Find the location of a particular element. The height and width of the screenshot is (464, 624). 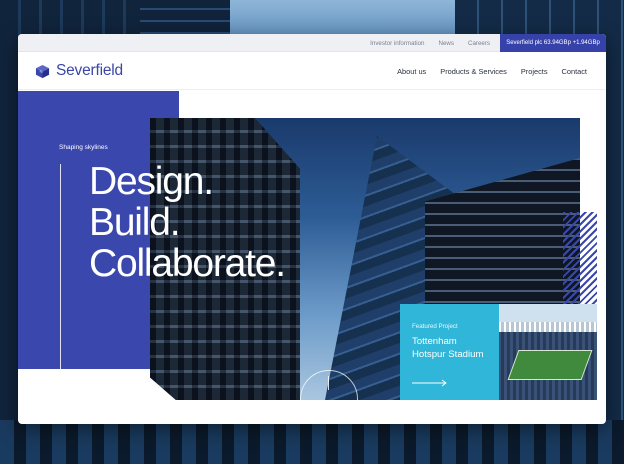

stripe-accent is located at coordinates (580, 258).